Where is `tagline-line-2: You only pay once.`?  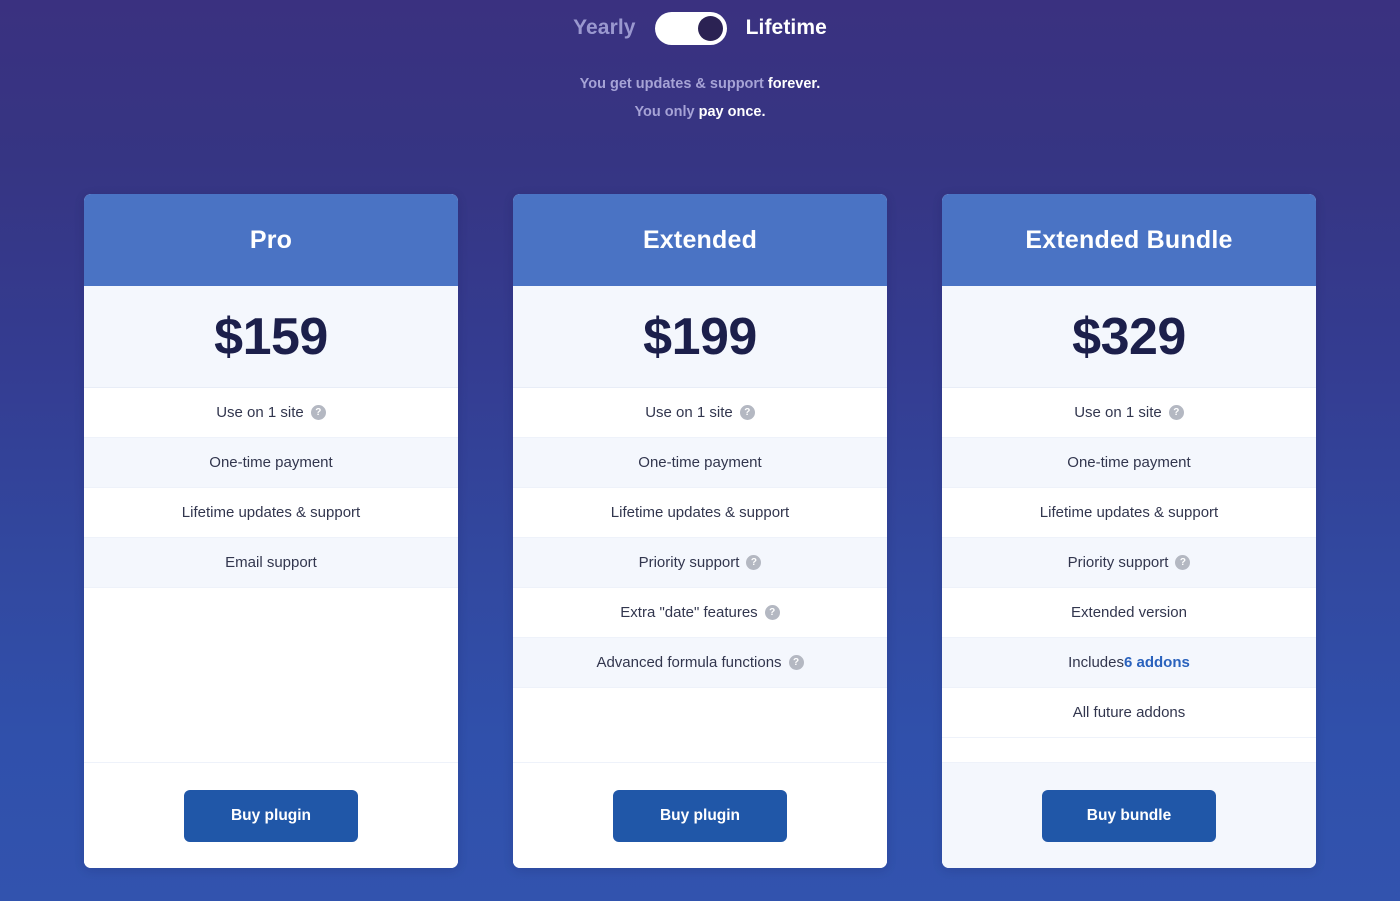
tagline-line-2: You only pay once. is located at coordinates (700, 112).